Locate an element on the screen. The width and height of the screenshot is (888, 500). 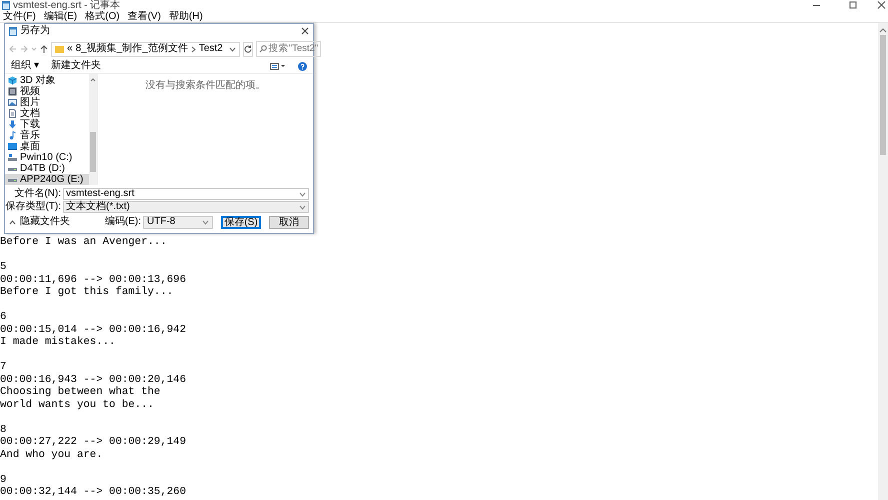
sidebar-item: 视频 is located at coordinates (47, 92).